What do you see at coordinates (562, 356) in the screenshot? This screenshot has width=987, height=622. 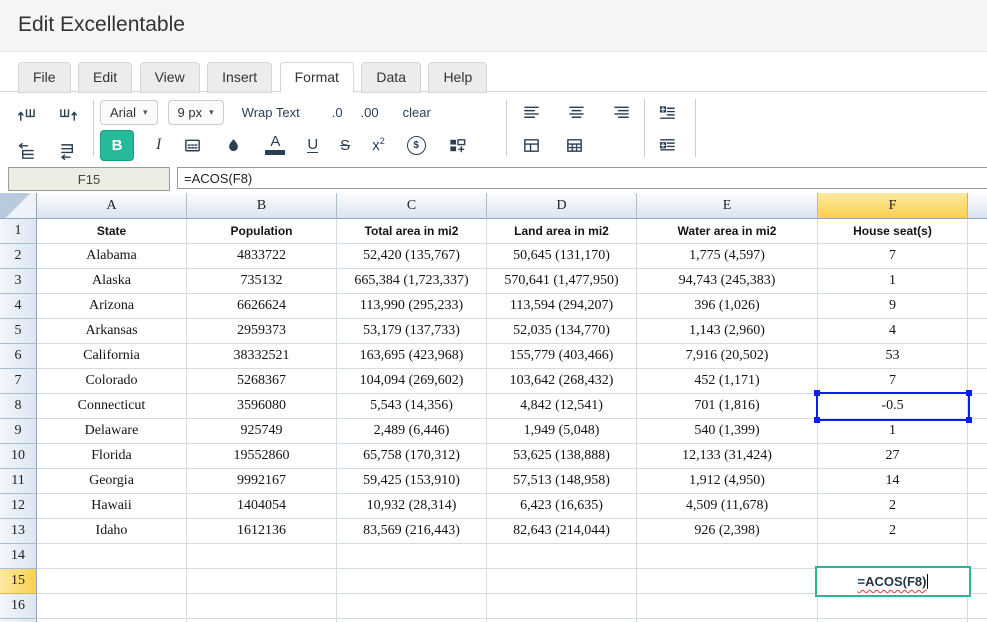 I see `cell-D6: 155,779 (403,466)` at bounding box center [562, 356].